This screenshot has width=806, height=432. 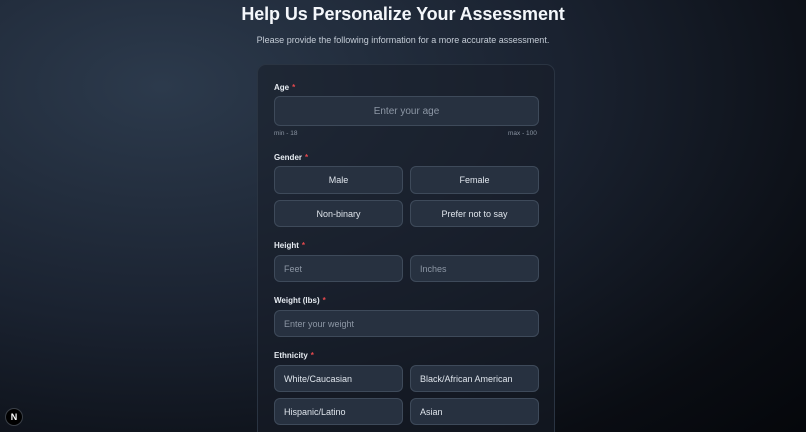 I want to click on age-max-hint: max - 100, so click(x=522, y=133).